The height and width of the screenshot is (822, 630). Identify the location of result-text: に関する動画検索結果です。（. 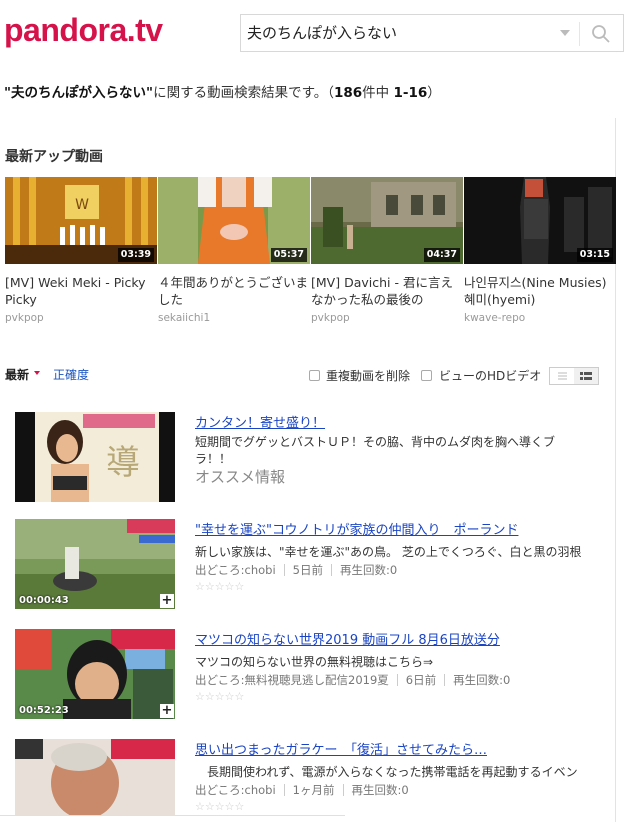
(243, 93).